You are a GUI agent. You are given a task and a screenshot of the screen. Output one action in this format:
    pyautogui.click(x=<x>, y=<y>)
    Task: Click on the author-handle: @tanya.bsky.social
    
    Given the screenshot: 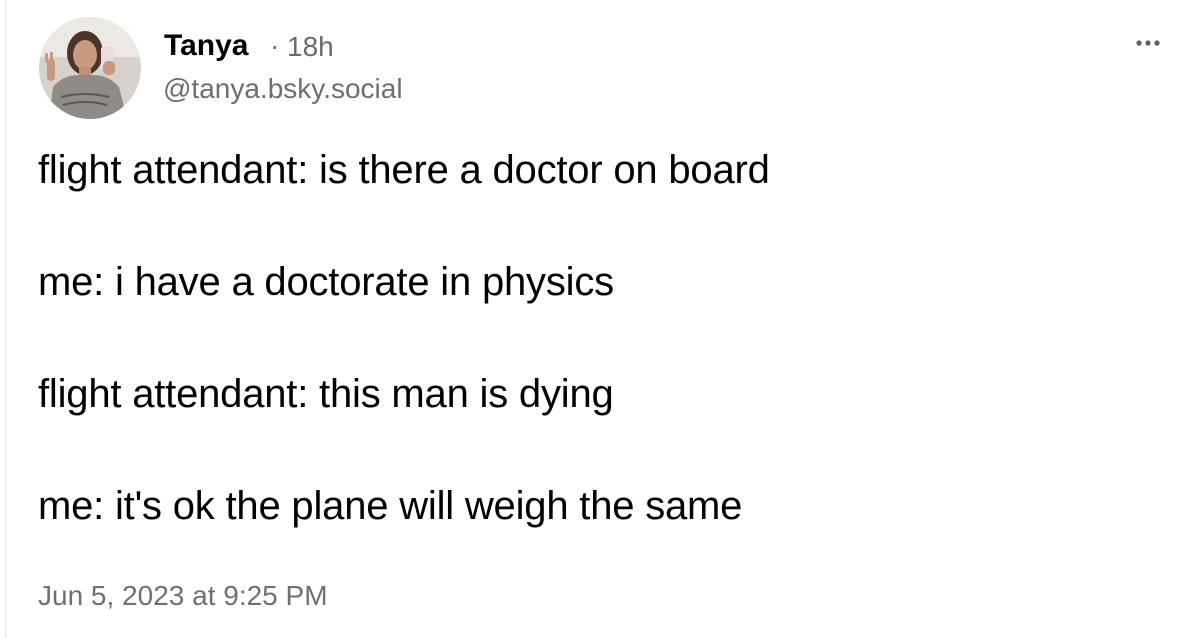 What is the action you would take?
    pyautogui.click(x=283, y=89)
    